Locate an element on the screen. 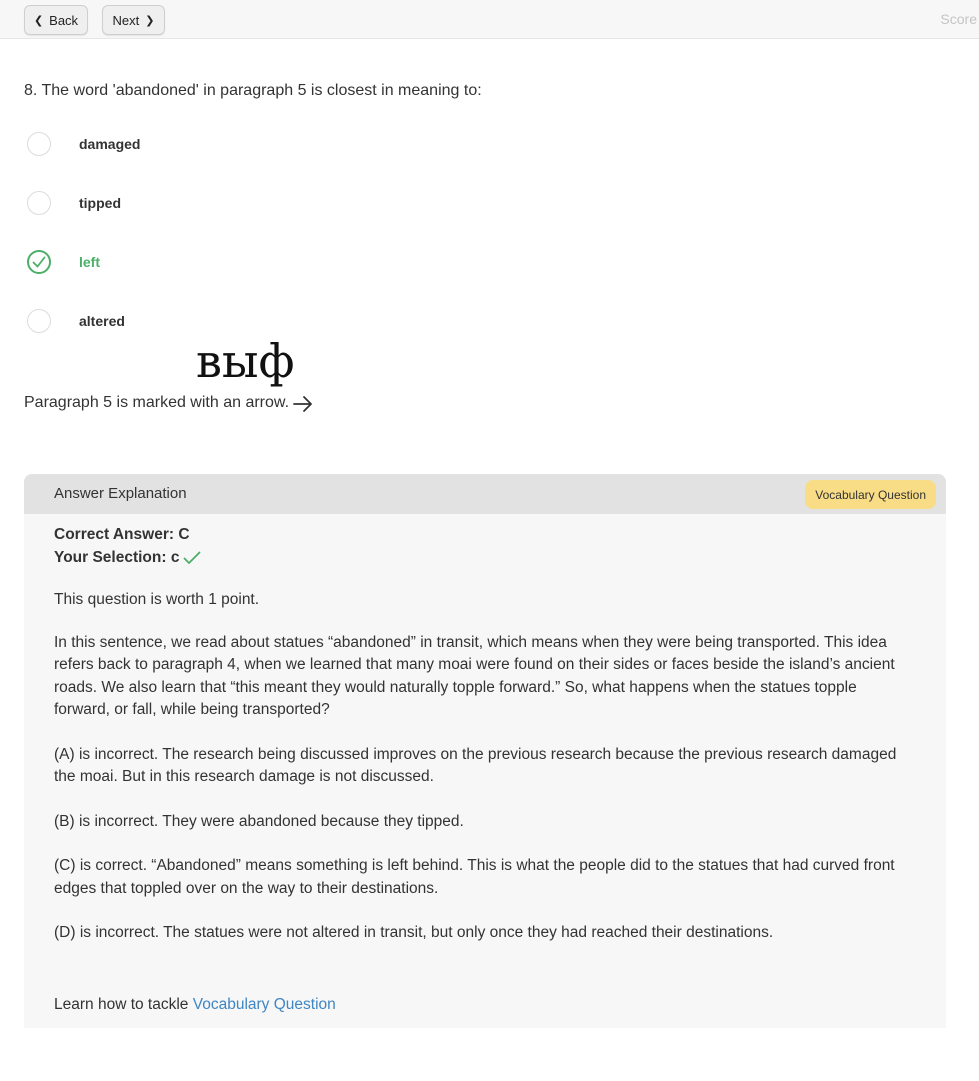 The image size is (979, 1081). option-a: damaged is located at coordinates (177, 145).